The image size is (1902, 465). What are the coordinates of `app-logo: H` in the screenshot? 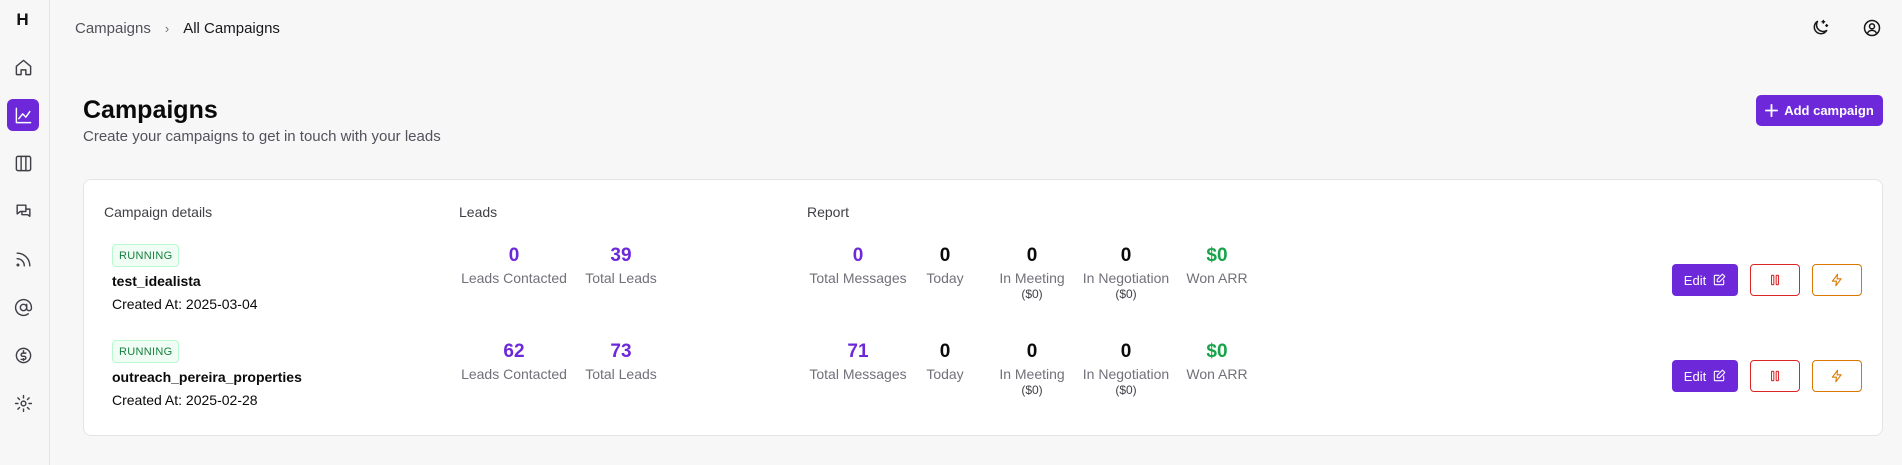 It's located at (22, 20).